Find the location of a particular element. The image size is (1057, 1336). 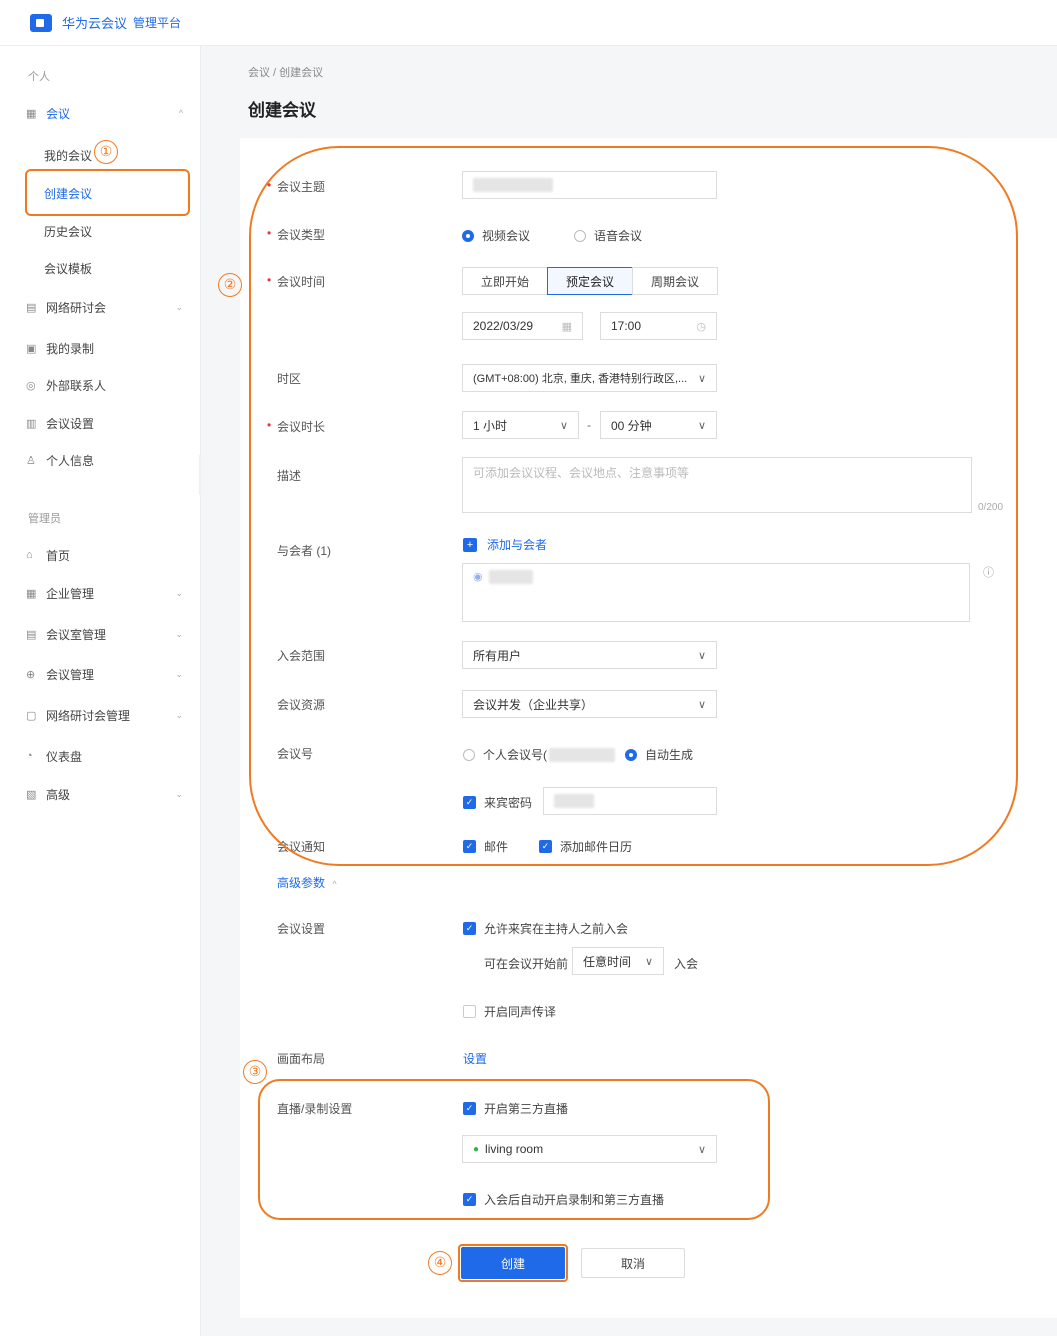

page-title: 创建会议 is located at coordinates (282, 110).